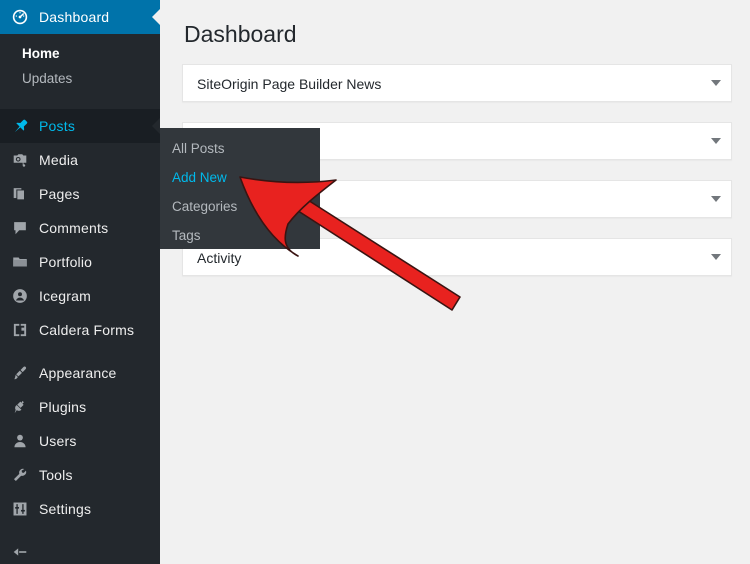 The image size is (750, 564). What do you see at coordinates (289, 83) in the screenshot?
I see `panel-title: SiteOrigin Page Builder News` at bounding box center [289, 83].